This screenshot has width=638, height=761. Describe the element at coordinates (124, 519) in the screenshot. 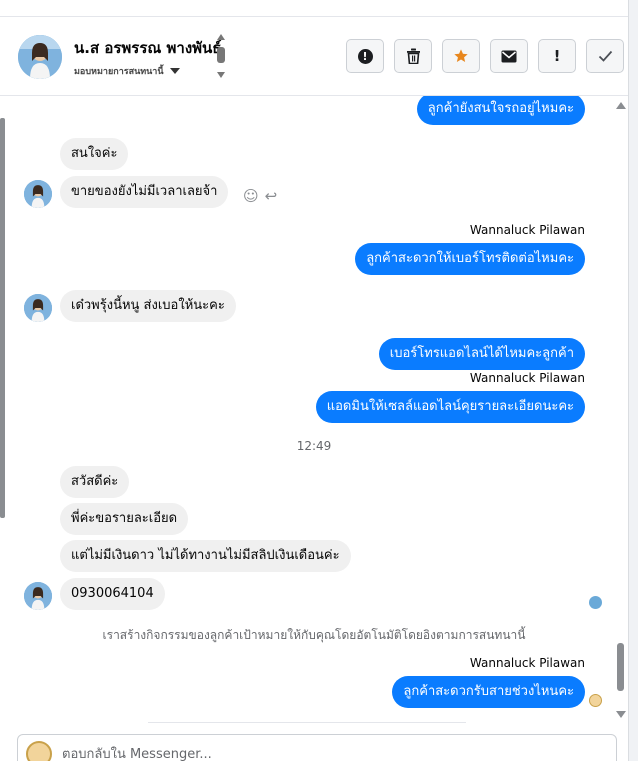

I see `message-bubble-incoming: พี่ค่ะขอรายละเอียด` at that location.